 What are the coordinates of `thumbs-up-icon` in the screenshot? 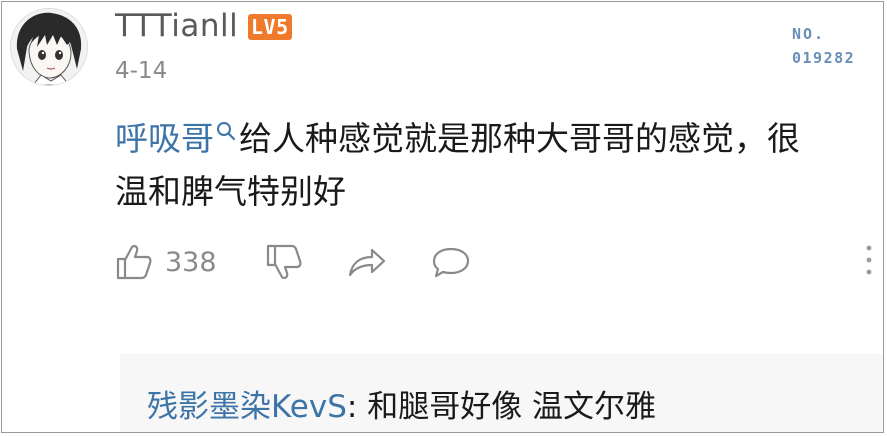 It's located at (134, 262).